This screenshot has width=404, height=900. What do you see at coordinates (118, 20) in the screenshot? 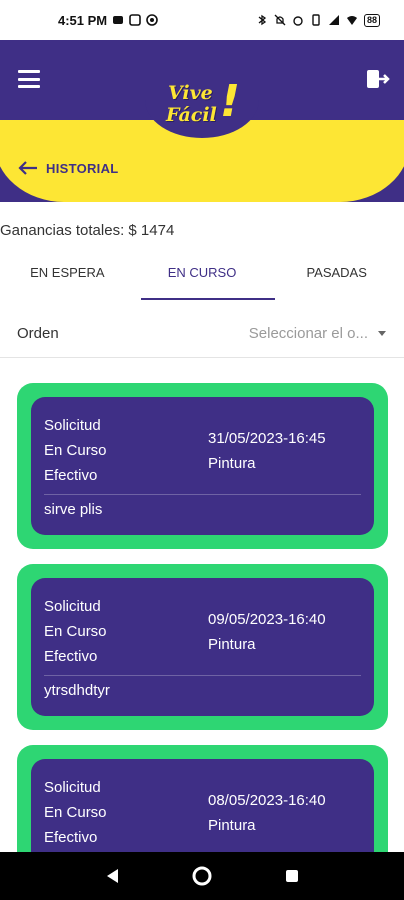
I see `notification-icon` at bounding box center [118, 20].